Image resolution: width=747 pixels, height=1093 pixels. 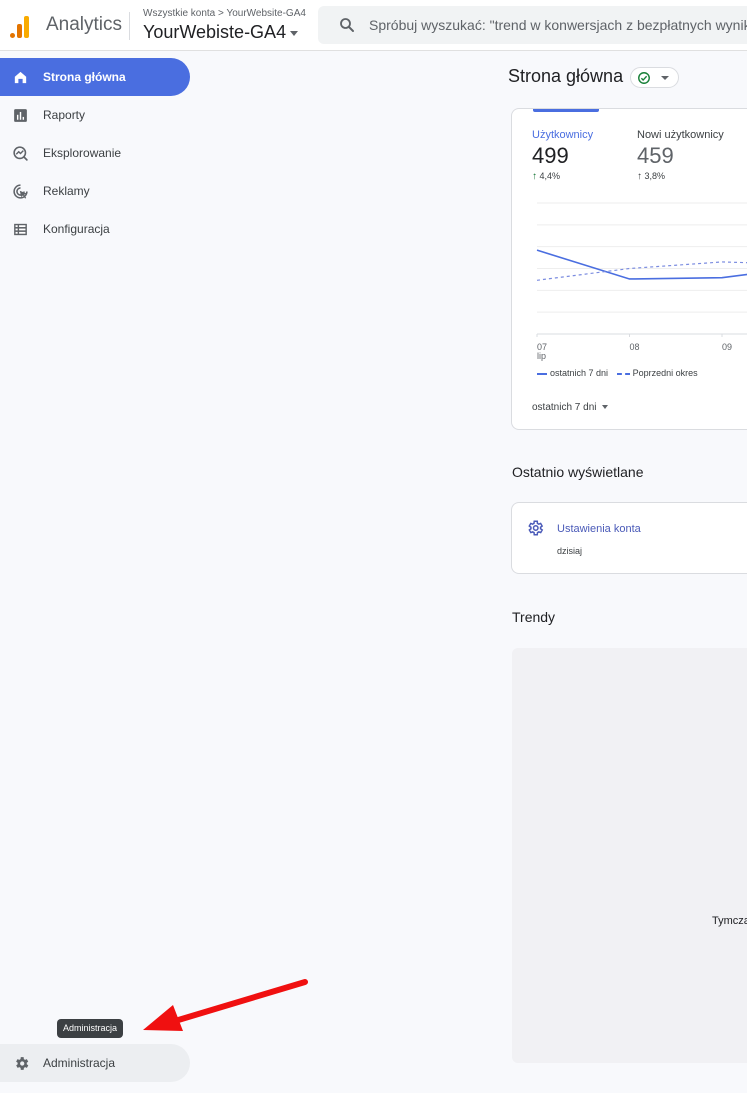 I want to click on x-tick-label: 09, so click(x=727, y=347).